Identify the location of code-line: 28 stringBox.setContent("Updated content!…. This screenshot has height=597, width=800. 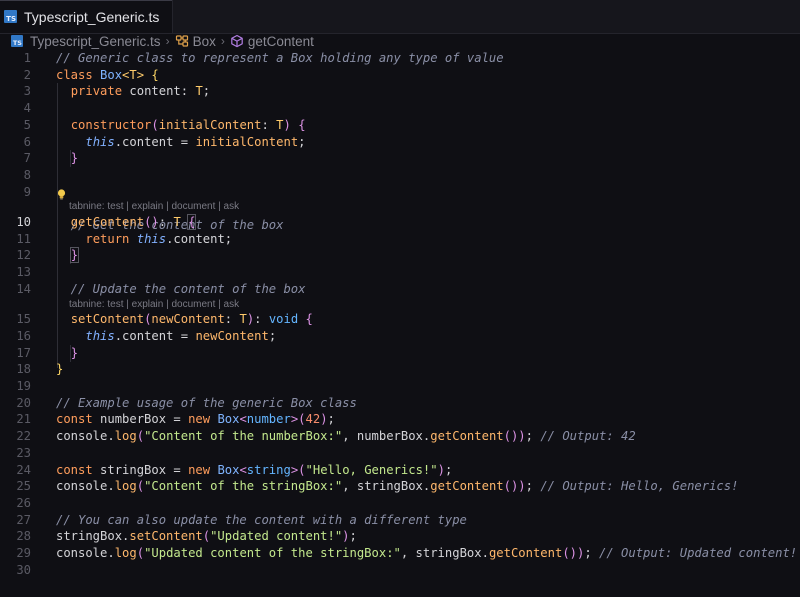
(400, 536).